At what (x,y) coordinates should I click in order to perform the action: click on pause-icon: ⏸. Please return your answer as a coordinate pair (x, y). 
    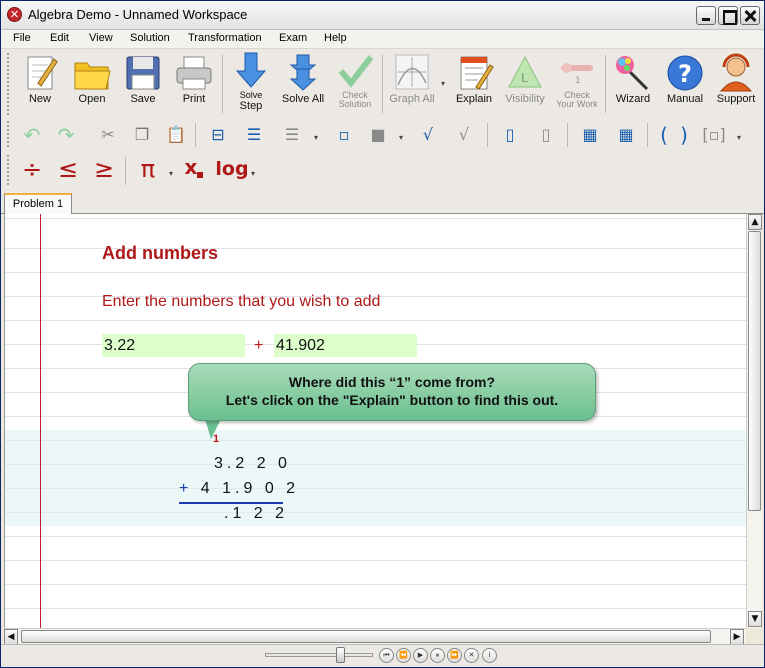
    Looking at the image, I should click on (437, 655).